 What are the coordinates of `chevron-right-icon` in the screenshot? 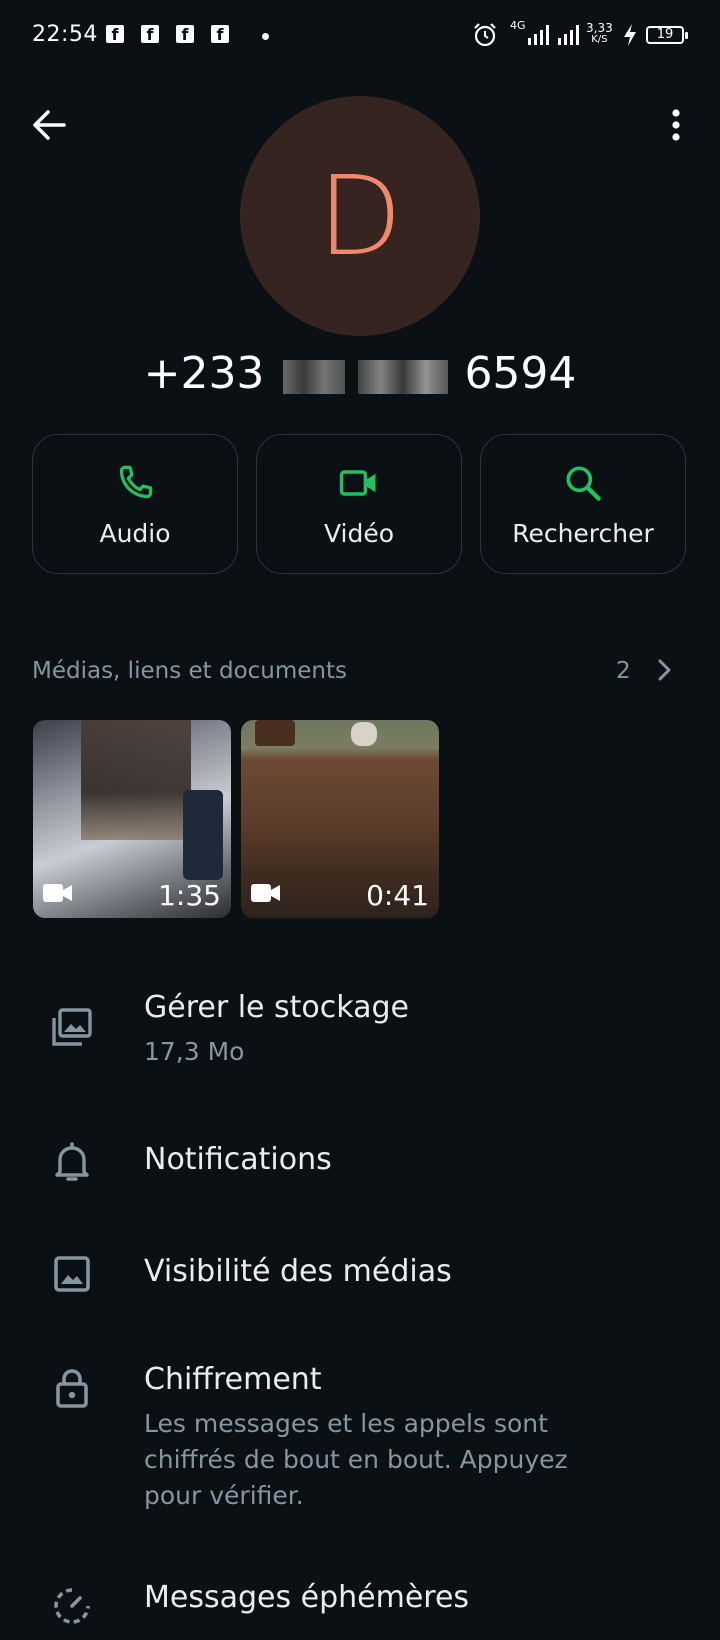 It's located at (664, 670).